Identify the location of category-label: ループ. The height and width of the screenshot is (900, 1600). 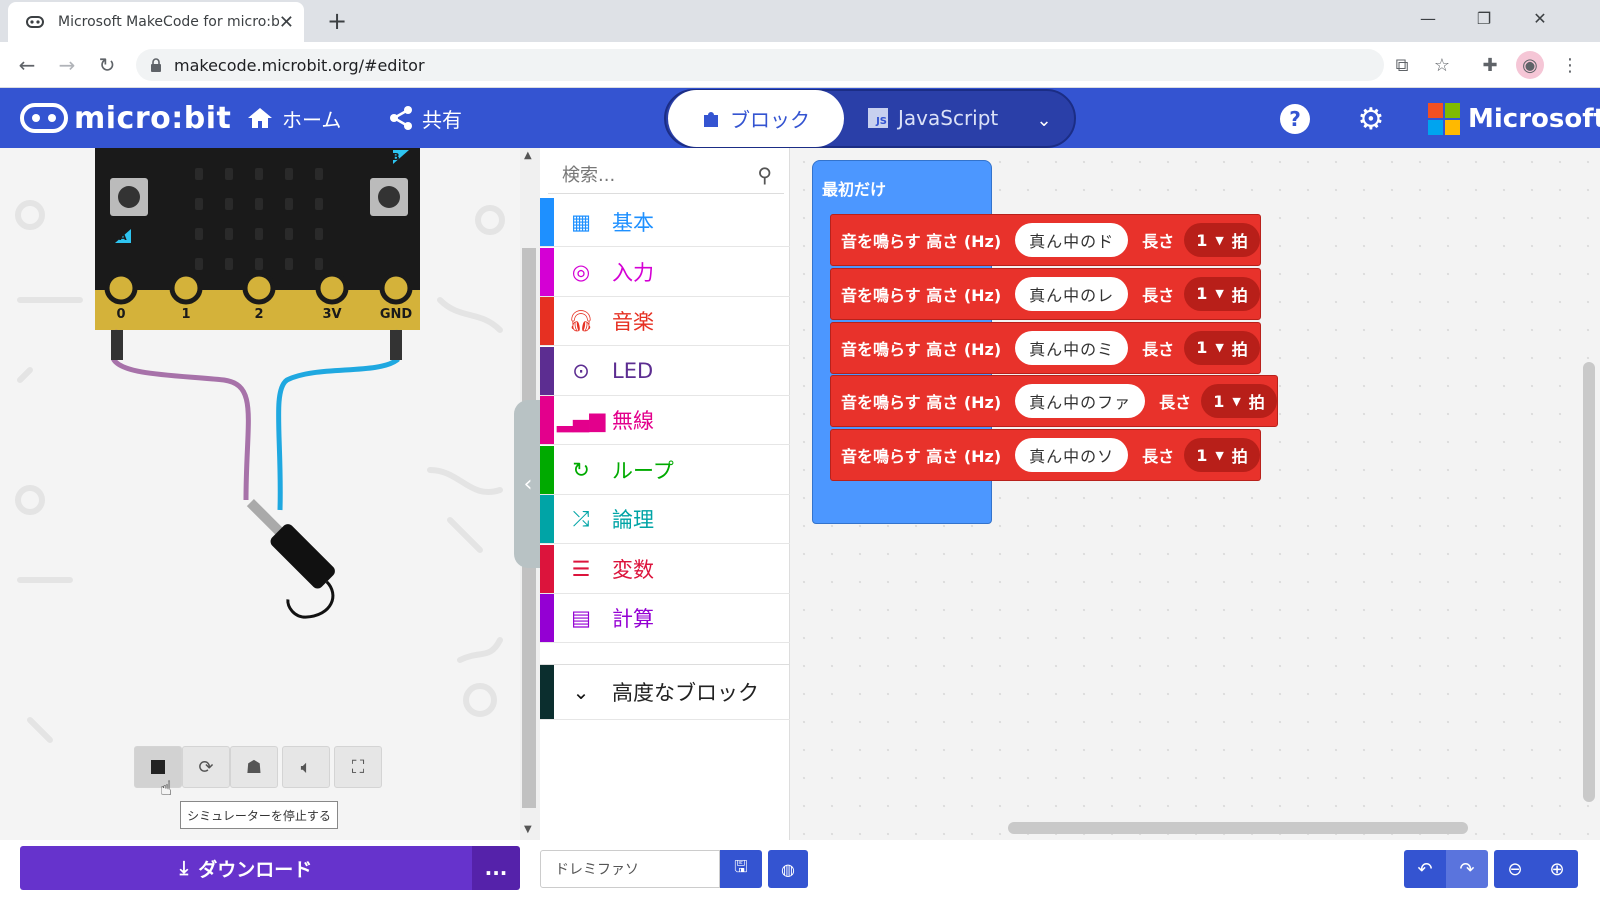
(643, 470).